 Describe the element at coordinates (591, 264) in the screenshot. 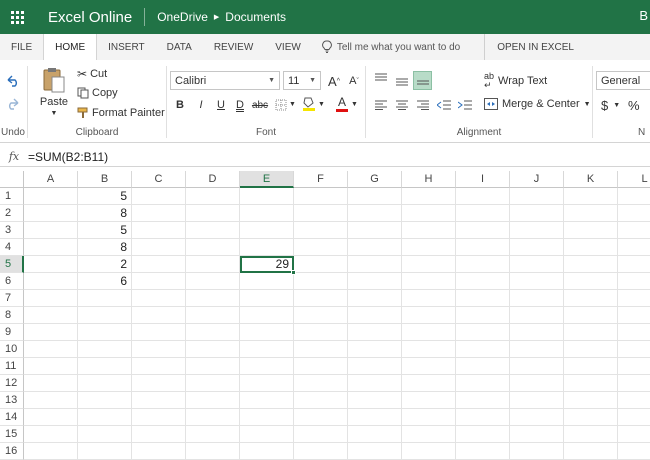

I see `cell-K5` at that location.